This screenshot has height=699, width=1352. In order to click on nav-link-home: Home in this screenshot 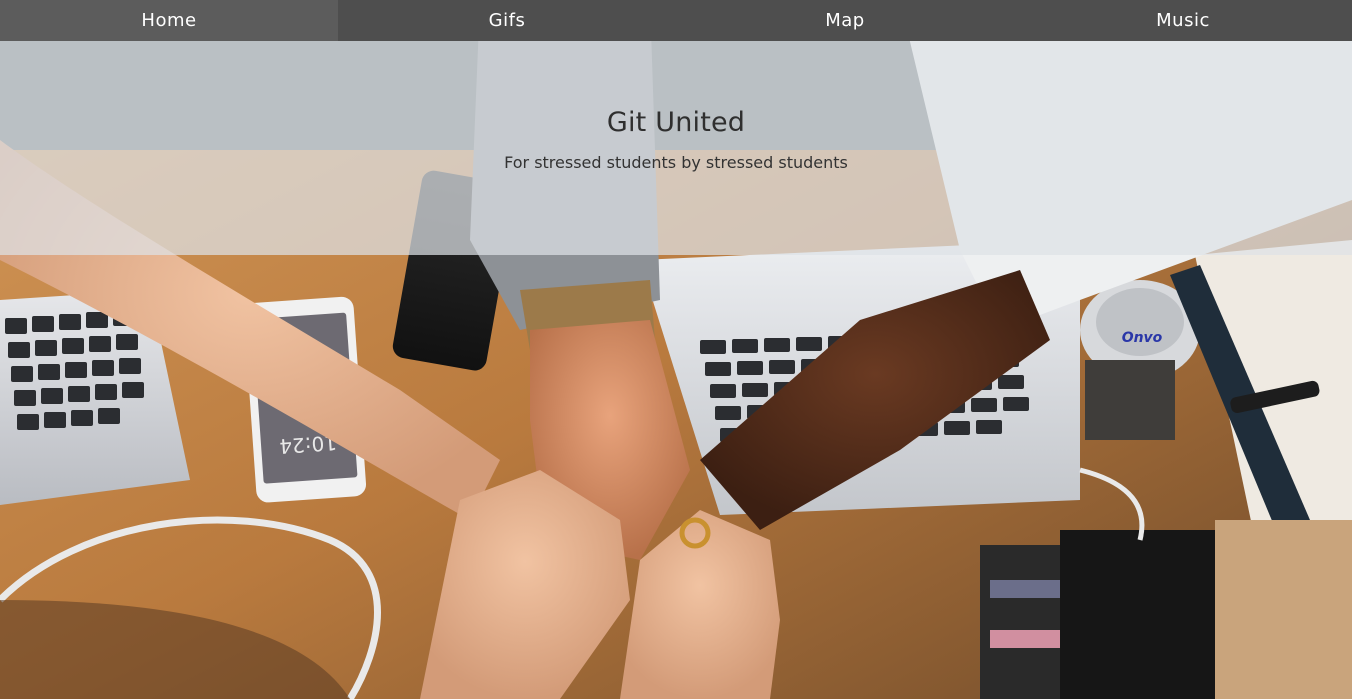, I will do `click(169, 20)`.